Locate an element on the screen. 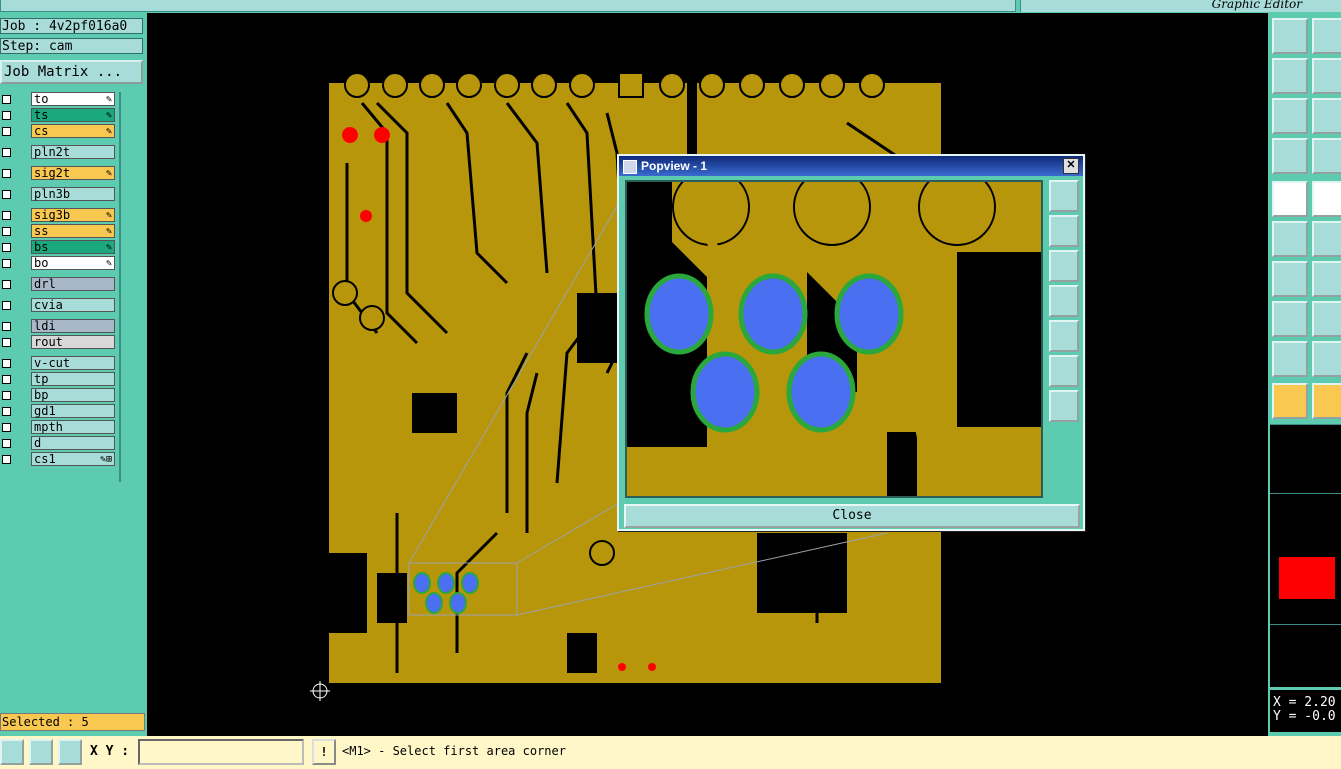  minus-tool-button is located at coordinates (1326, 319).